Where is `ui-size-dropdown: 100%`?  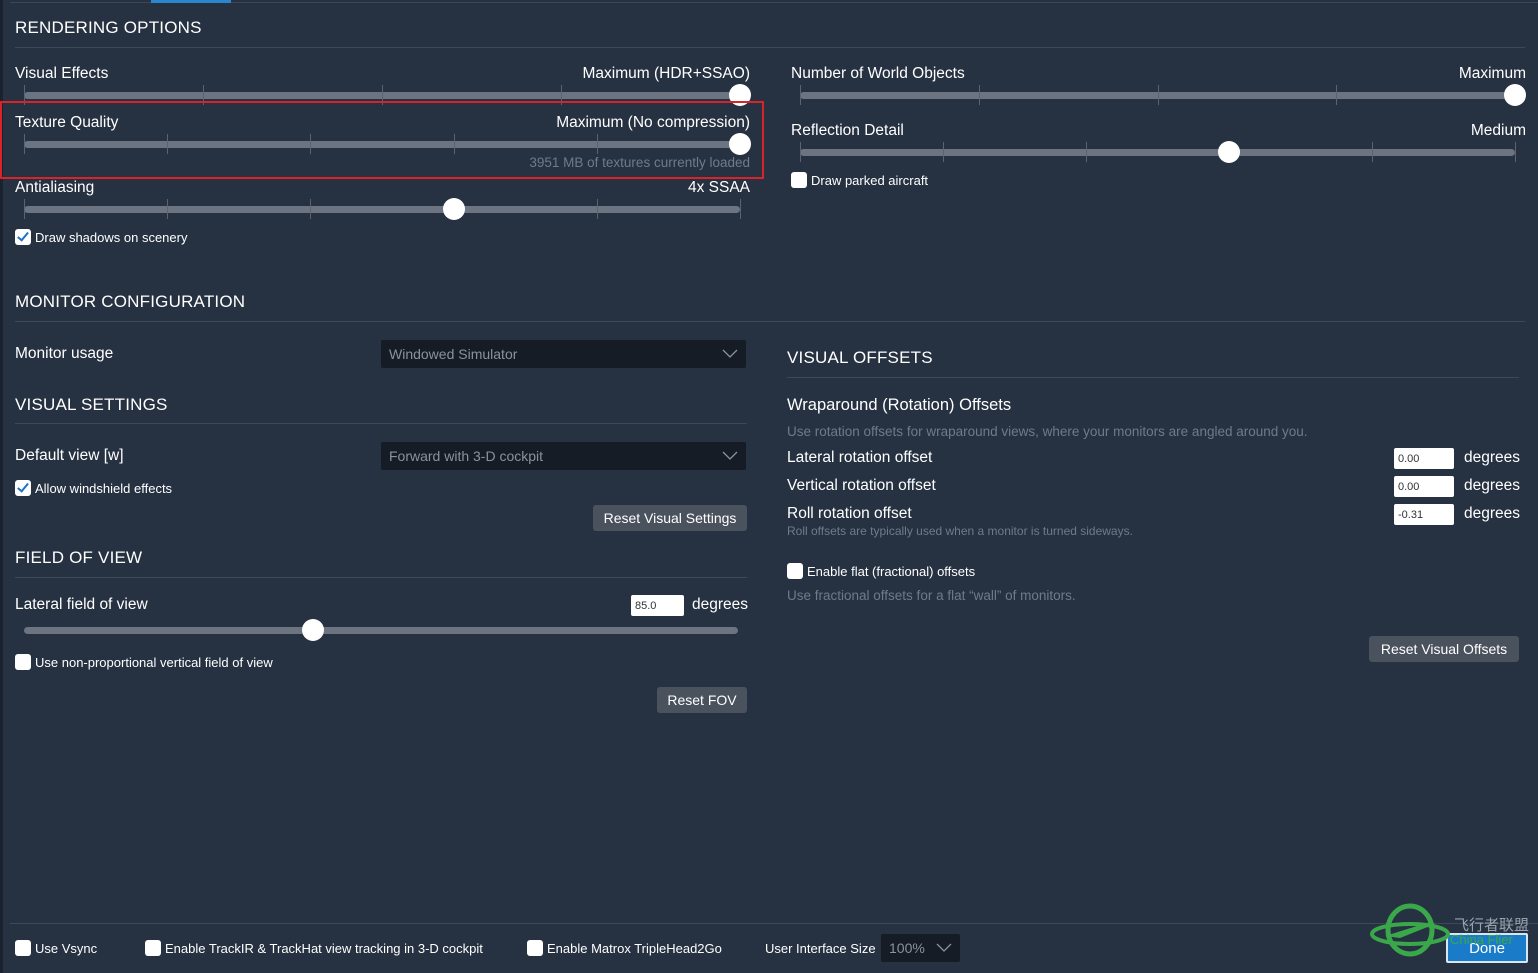
ui-size-dropdown: 100% is located at coordinates (920, 948).